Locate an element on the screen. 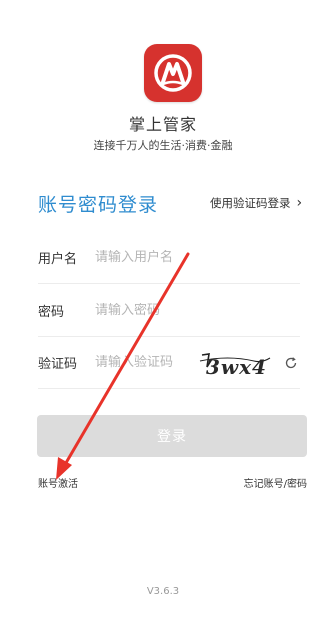 Image resolution: width=326 pixels, height=624 pixels. chevron-right-icon: › is located at coordinates (299, 203).